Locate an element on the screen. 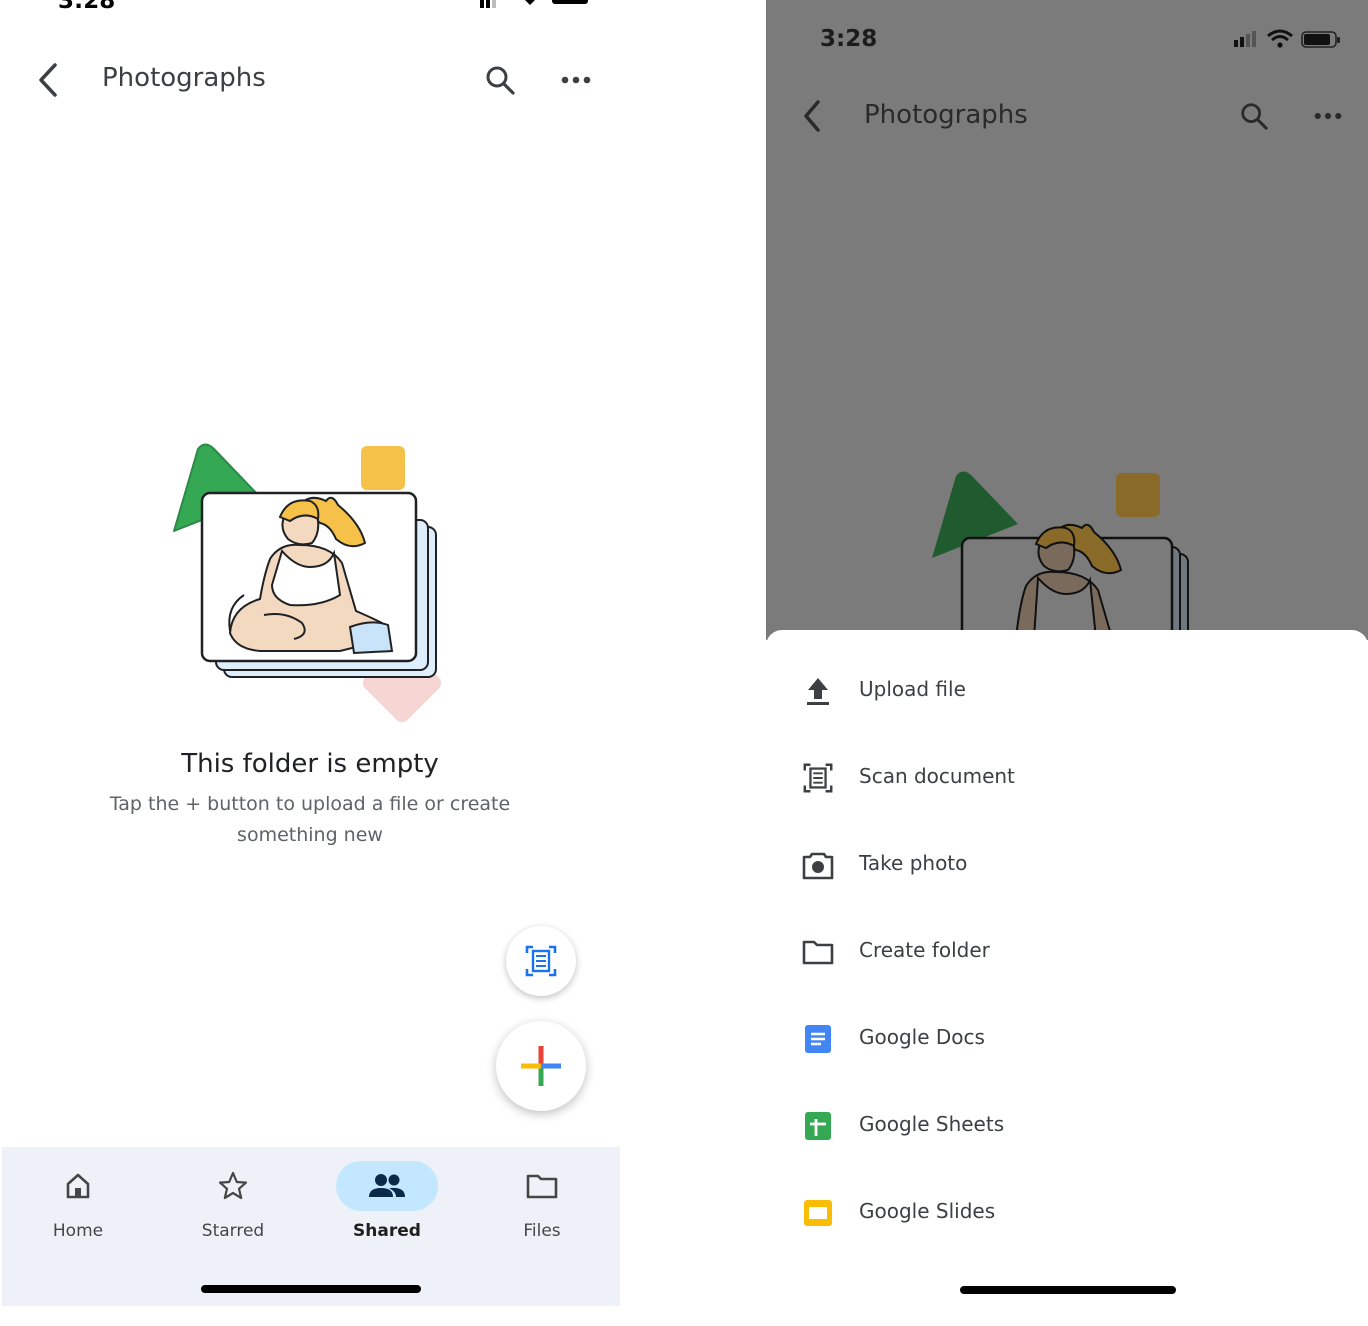 The width and height of the screenshot is (1368, 1326). menu-label-google-docs: Google Docs is located at coordinates (922, 1037).